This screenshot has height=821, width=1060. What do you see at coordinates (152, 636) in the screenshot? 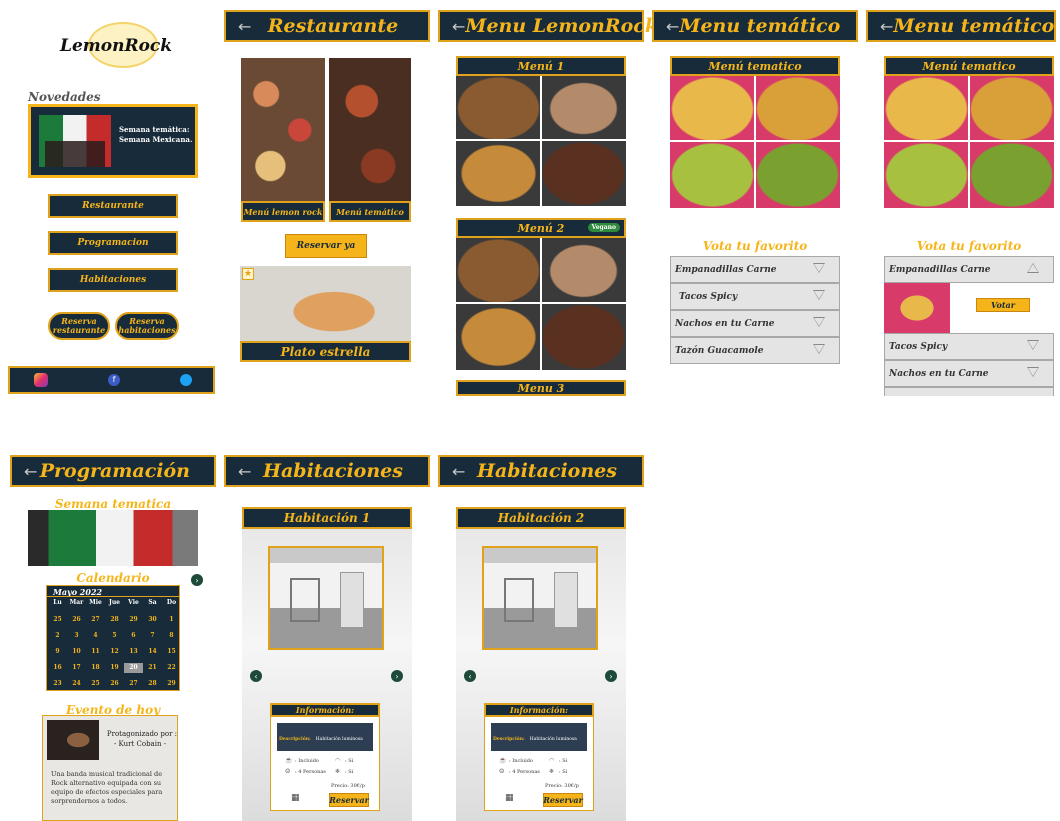
I see `calendar-day: 7` at bounding box center [152, 636].